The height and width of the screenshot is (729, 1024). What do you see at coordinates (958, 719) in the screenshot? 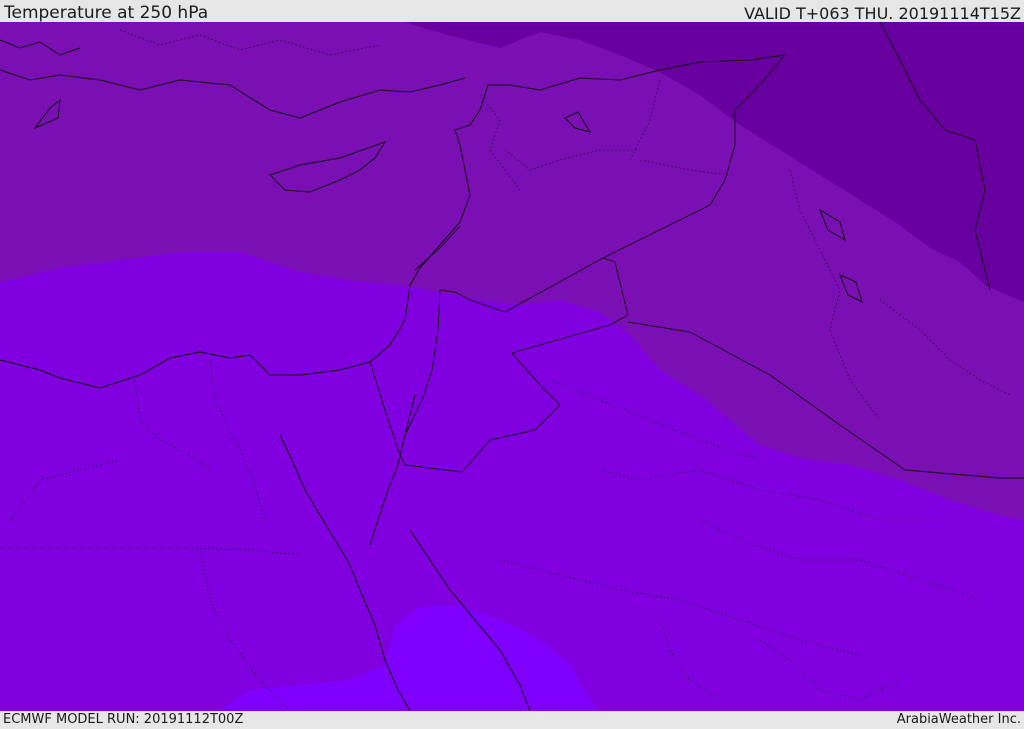
I see `credit-label: ArabiaWeather Inc.` at bounding box center [958, 719].